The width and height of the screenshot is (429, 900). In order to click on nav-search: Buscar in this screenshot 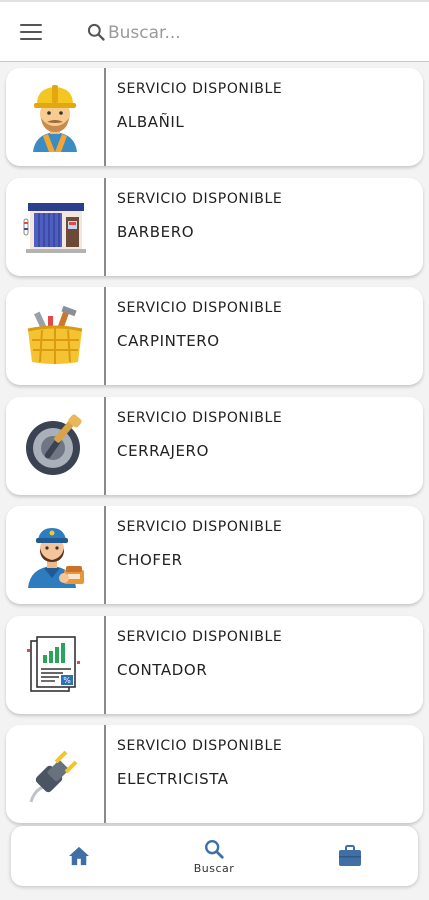, I will do `click(214, 856)`.